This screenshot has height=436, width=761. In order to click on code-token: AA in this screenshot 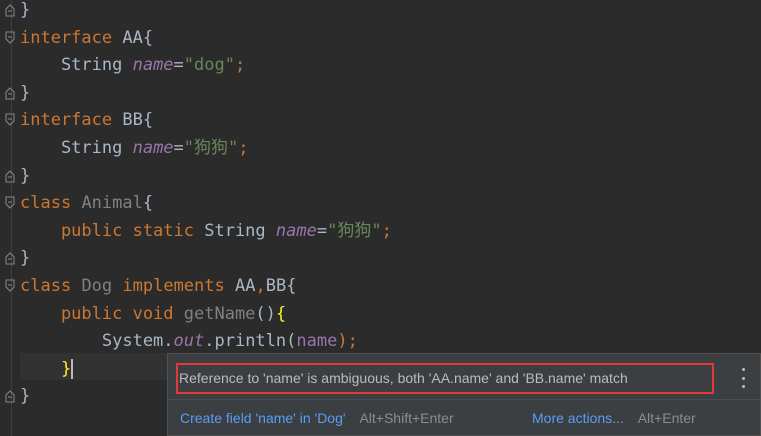, I will do `click(245, 286)`.